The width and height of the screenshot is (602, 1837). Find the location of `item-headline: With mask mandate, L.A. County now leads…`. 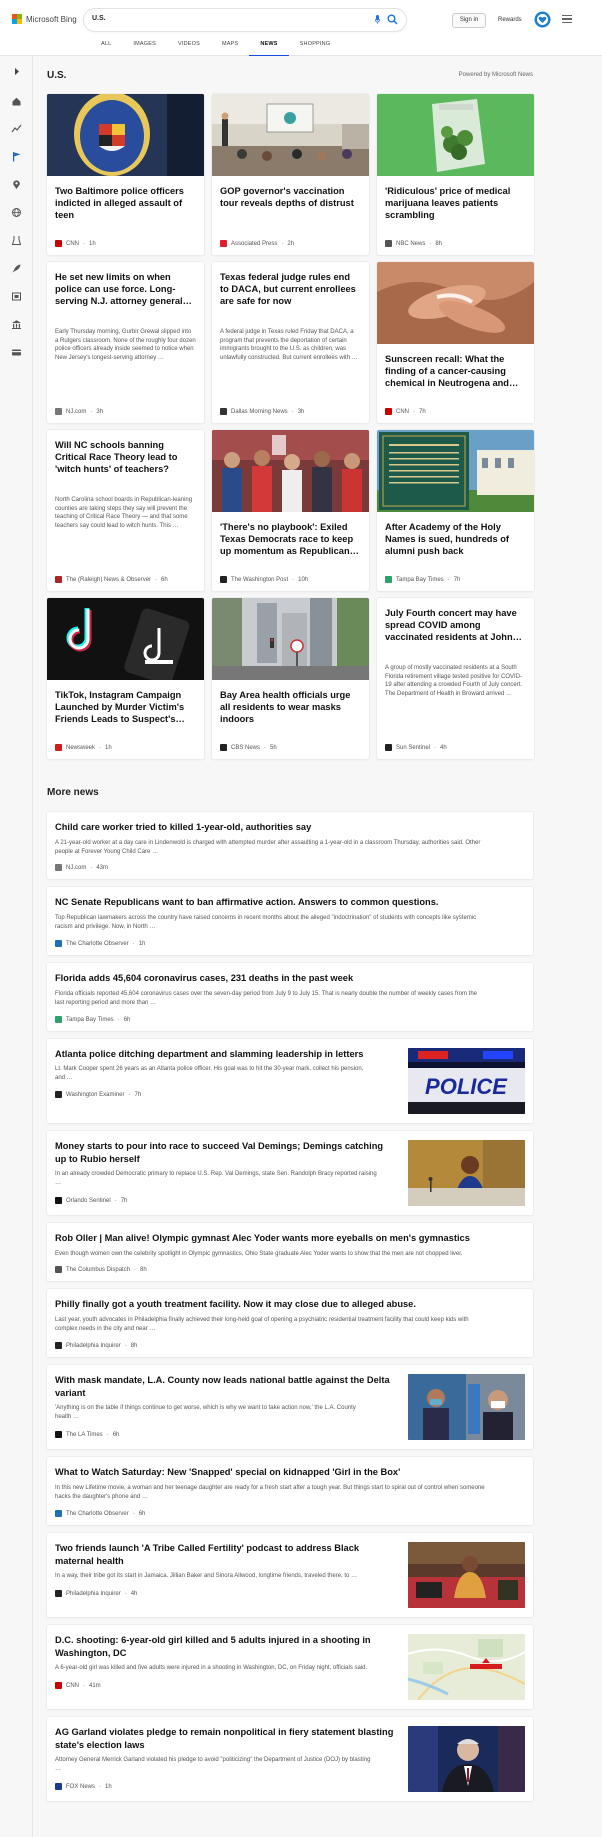

item-headline: With mask mandate, L.A. County now leads… is located at coordinates (225, 1386).